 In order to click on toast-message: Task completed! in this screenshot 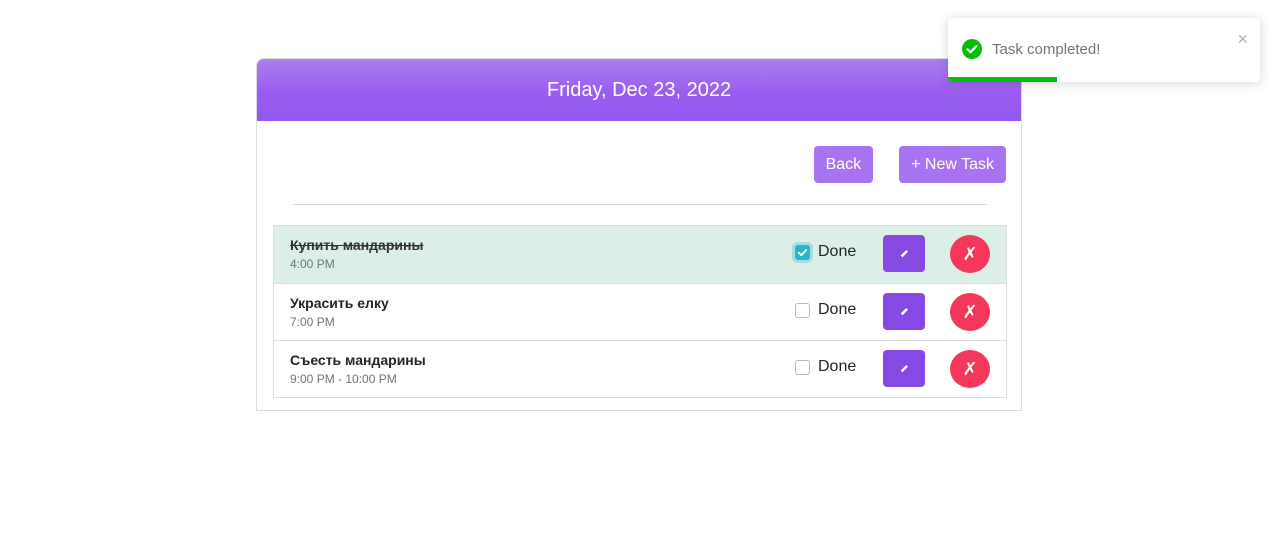, I will do `click(1046, 49)`.